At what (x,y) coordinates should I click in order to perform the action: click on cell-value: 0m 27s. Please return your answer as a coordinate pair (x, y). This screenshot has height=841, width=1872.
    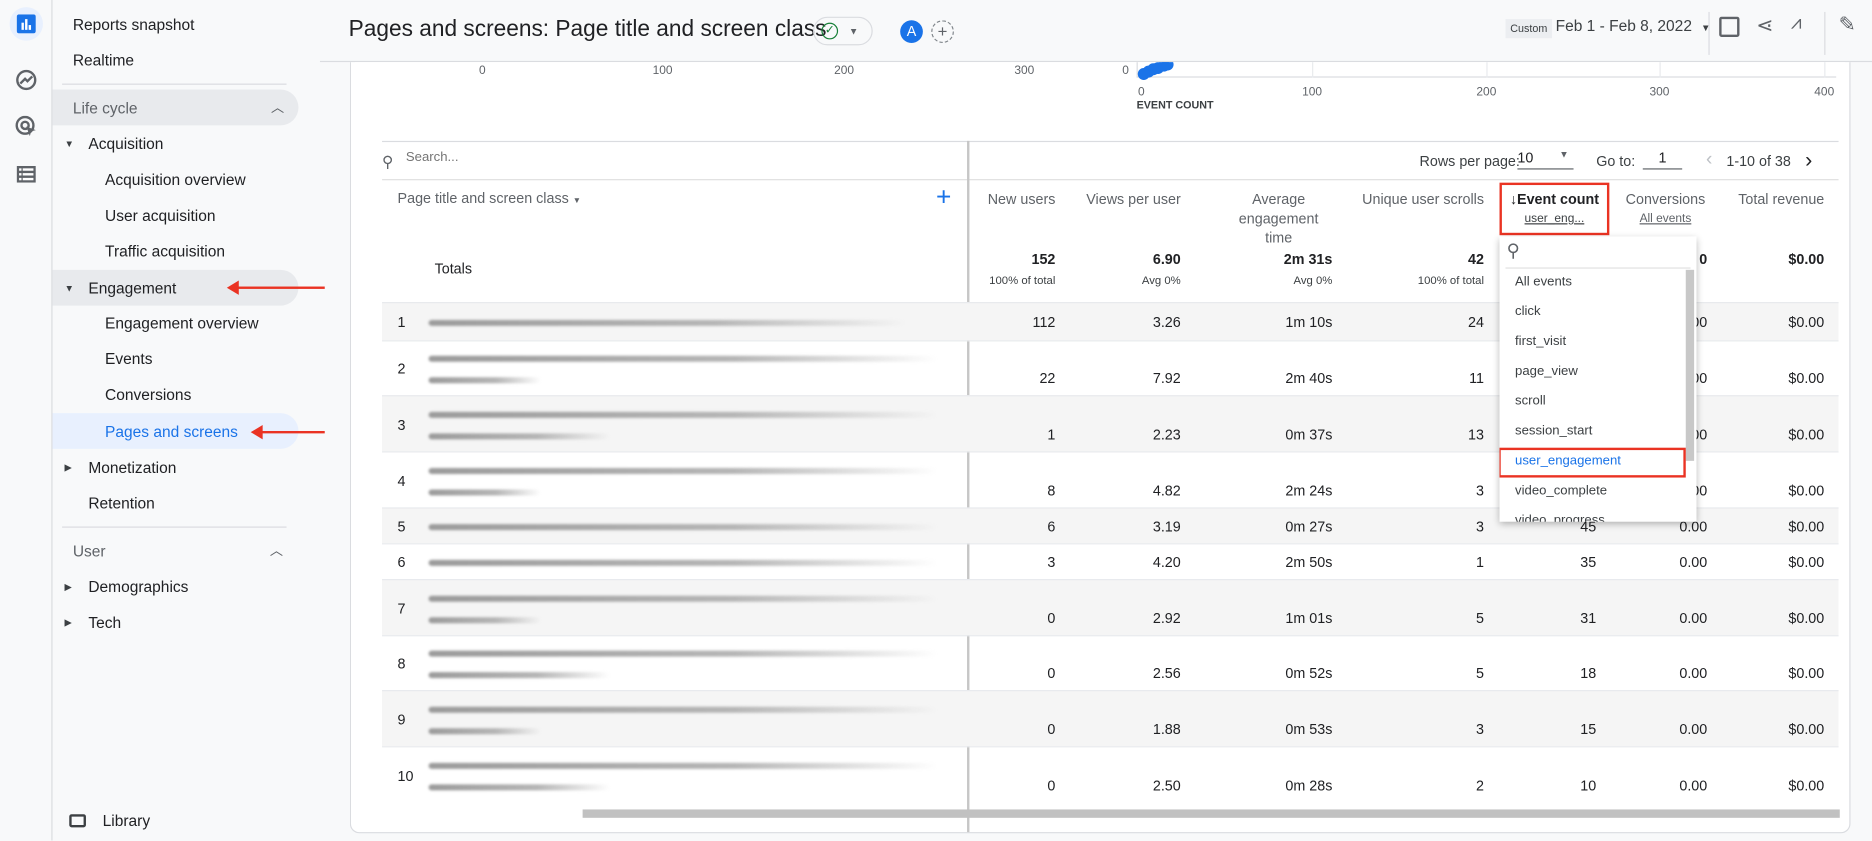
    Looking at the image, I should click on (1309, 526).